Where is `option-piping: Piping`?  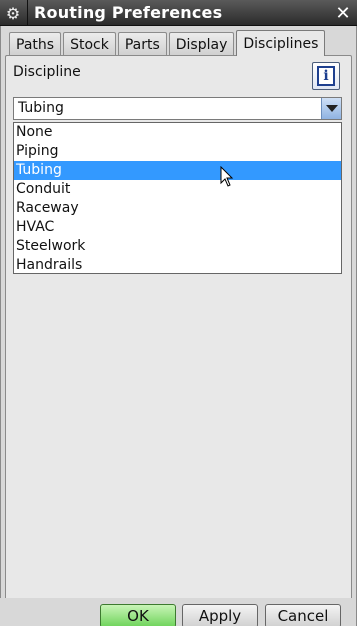
option-piping: Piping is located at coordinates (177, 151).